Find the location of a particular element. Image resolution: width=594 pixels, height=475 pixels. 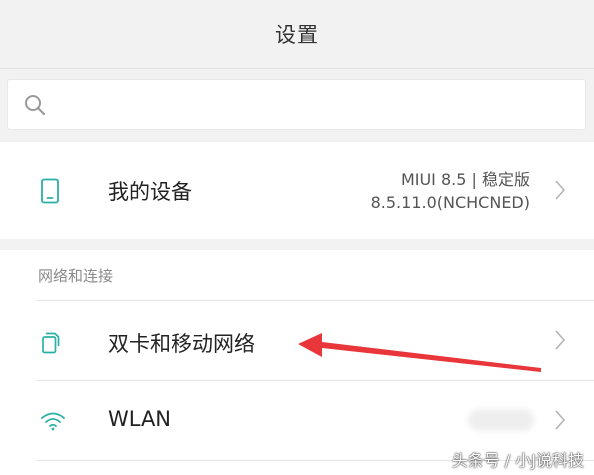

my-device-label: 我的设备 is located at coordinates (150, 192).